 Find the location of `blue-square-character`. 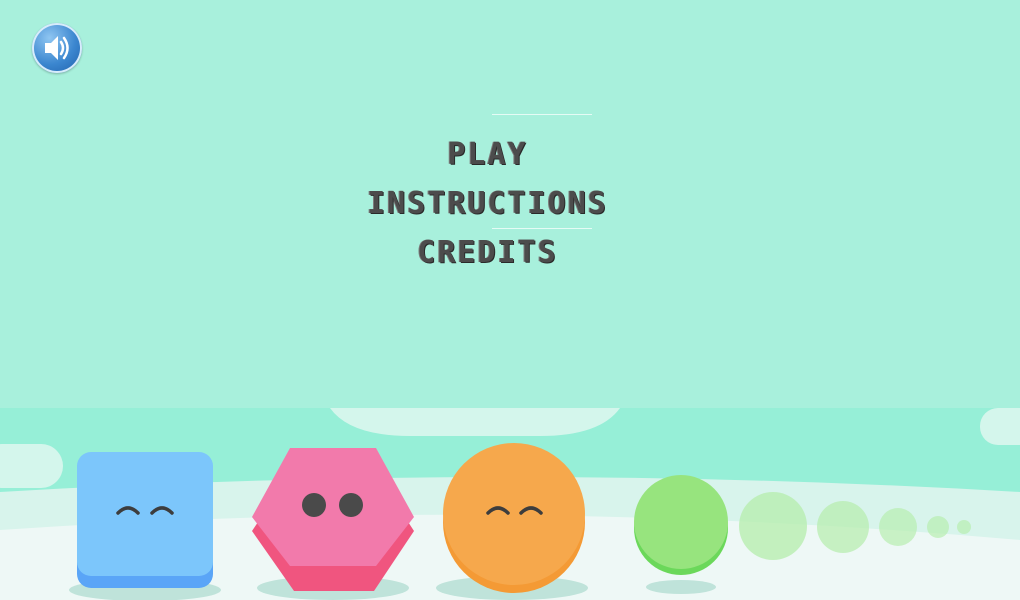

blue-square-character is located at coordinates (145, 526).